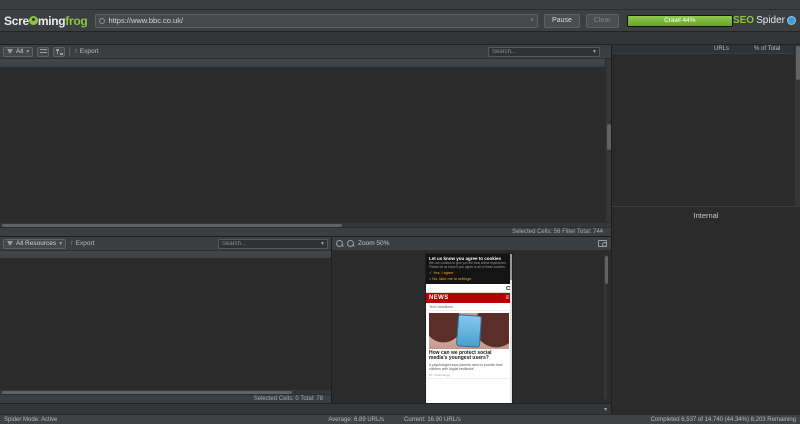  What do you see at coordinates (374, 243) in the screenshot?
I see `zoom-level-label: Zoom 50%` at bounding box center [374, 243].